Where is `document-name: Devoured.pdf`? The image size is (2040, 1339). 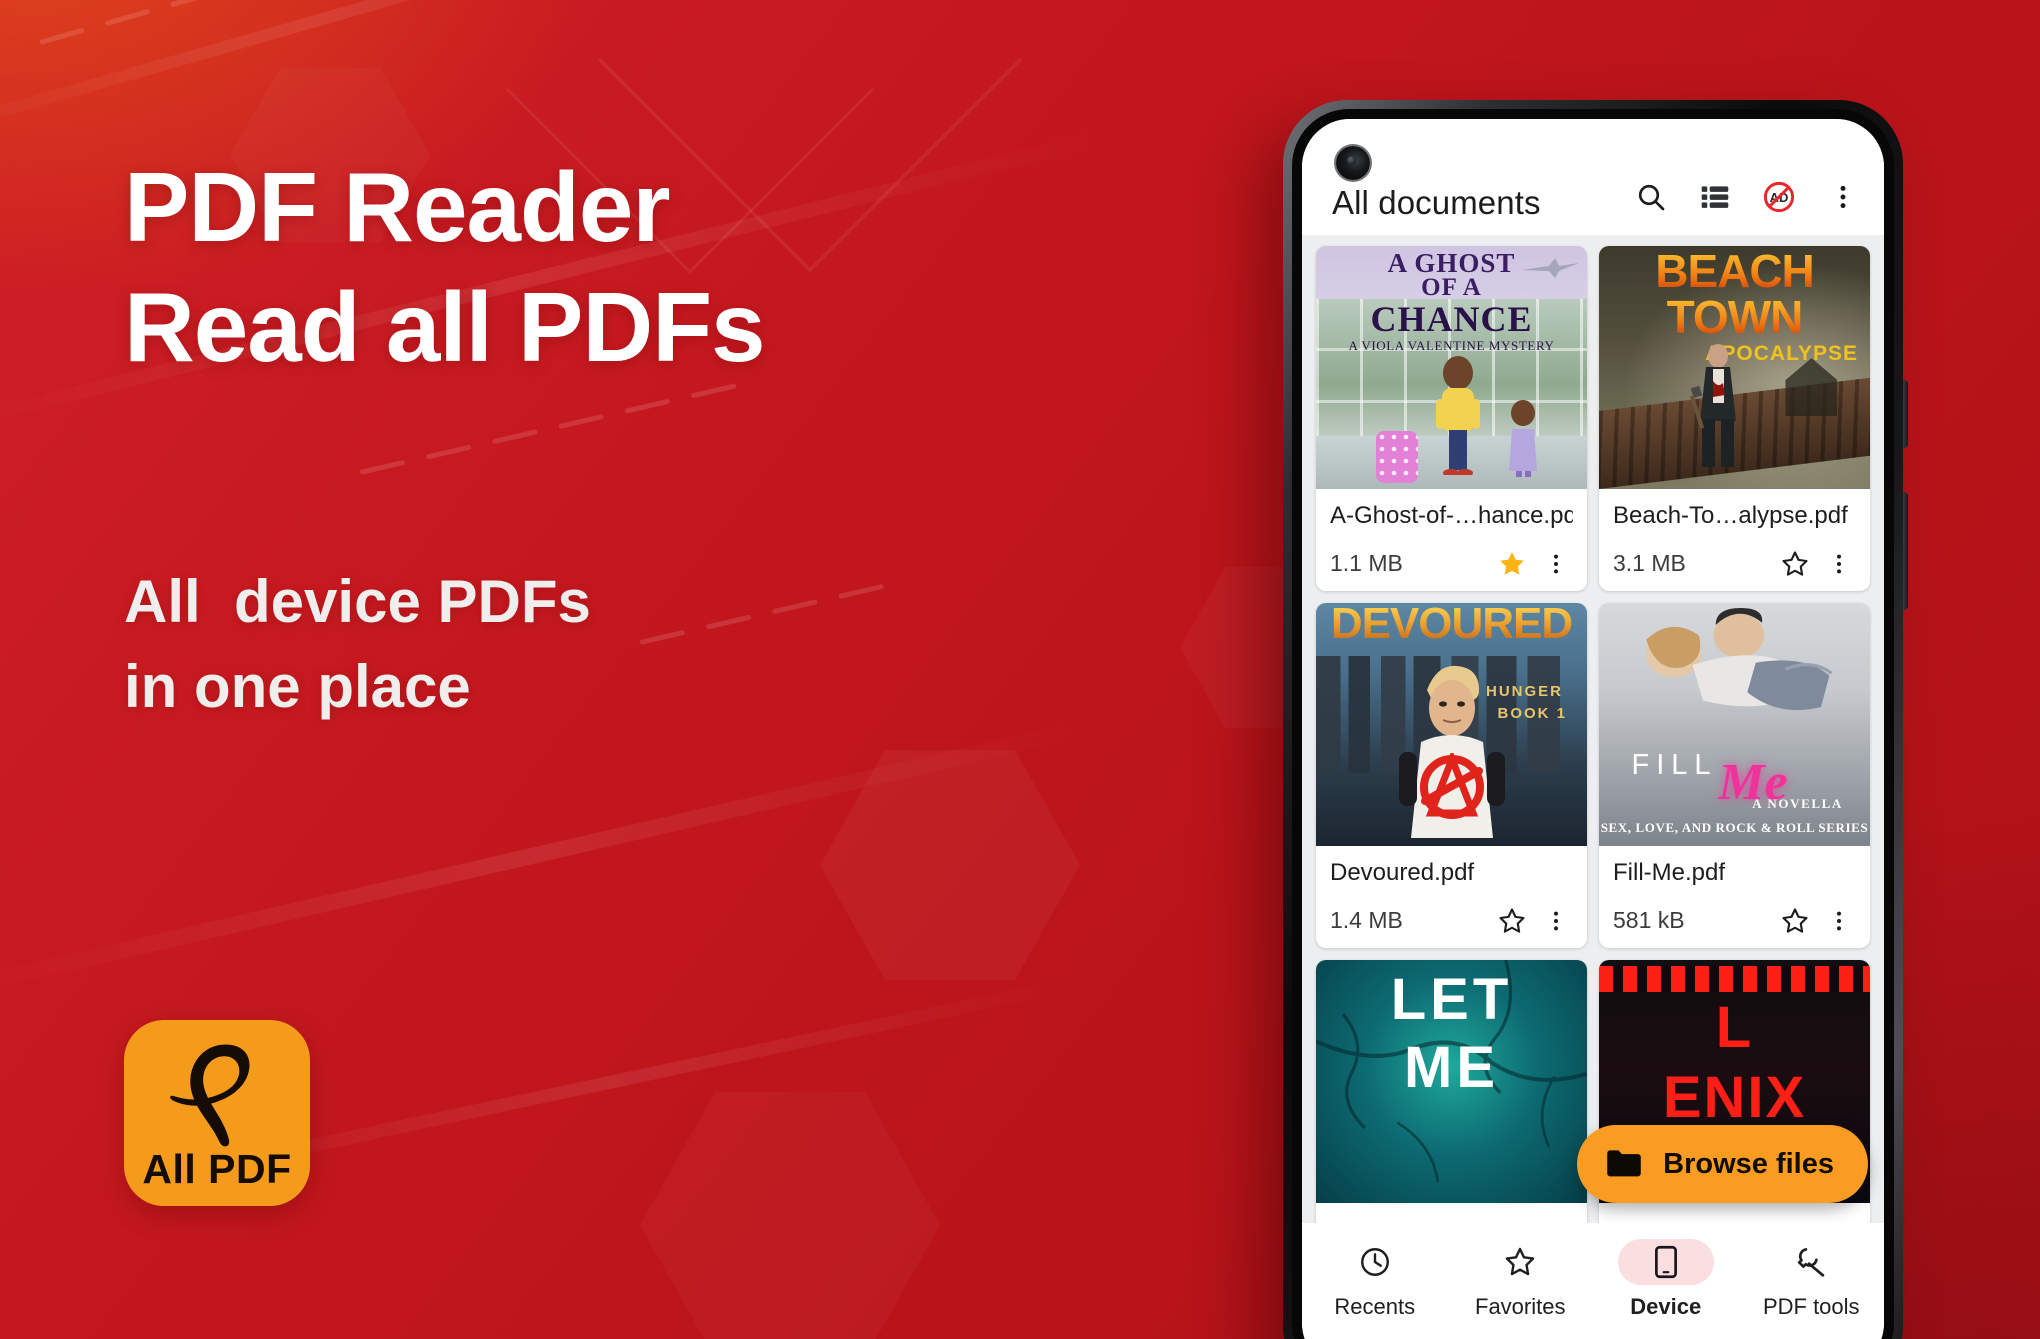 document-name: Devoured.pdf is located at coordinates (1402, 872).